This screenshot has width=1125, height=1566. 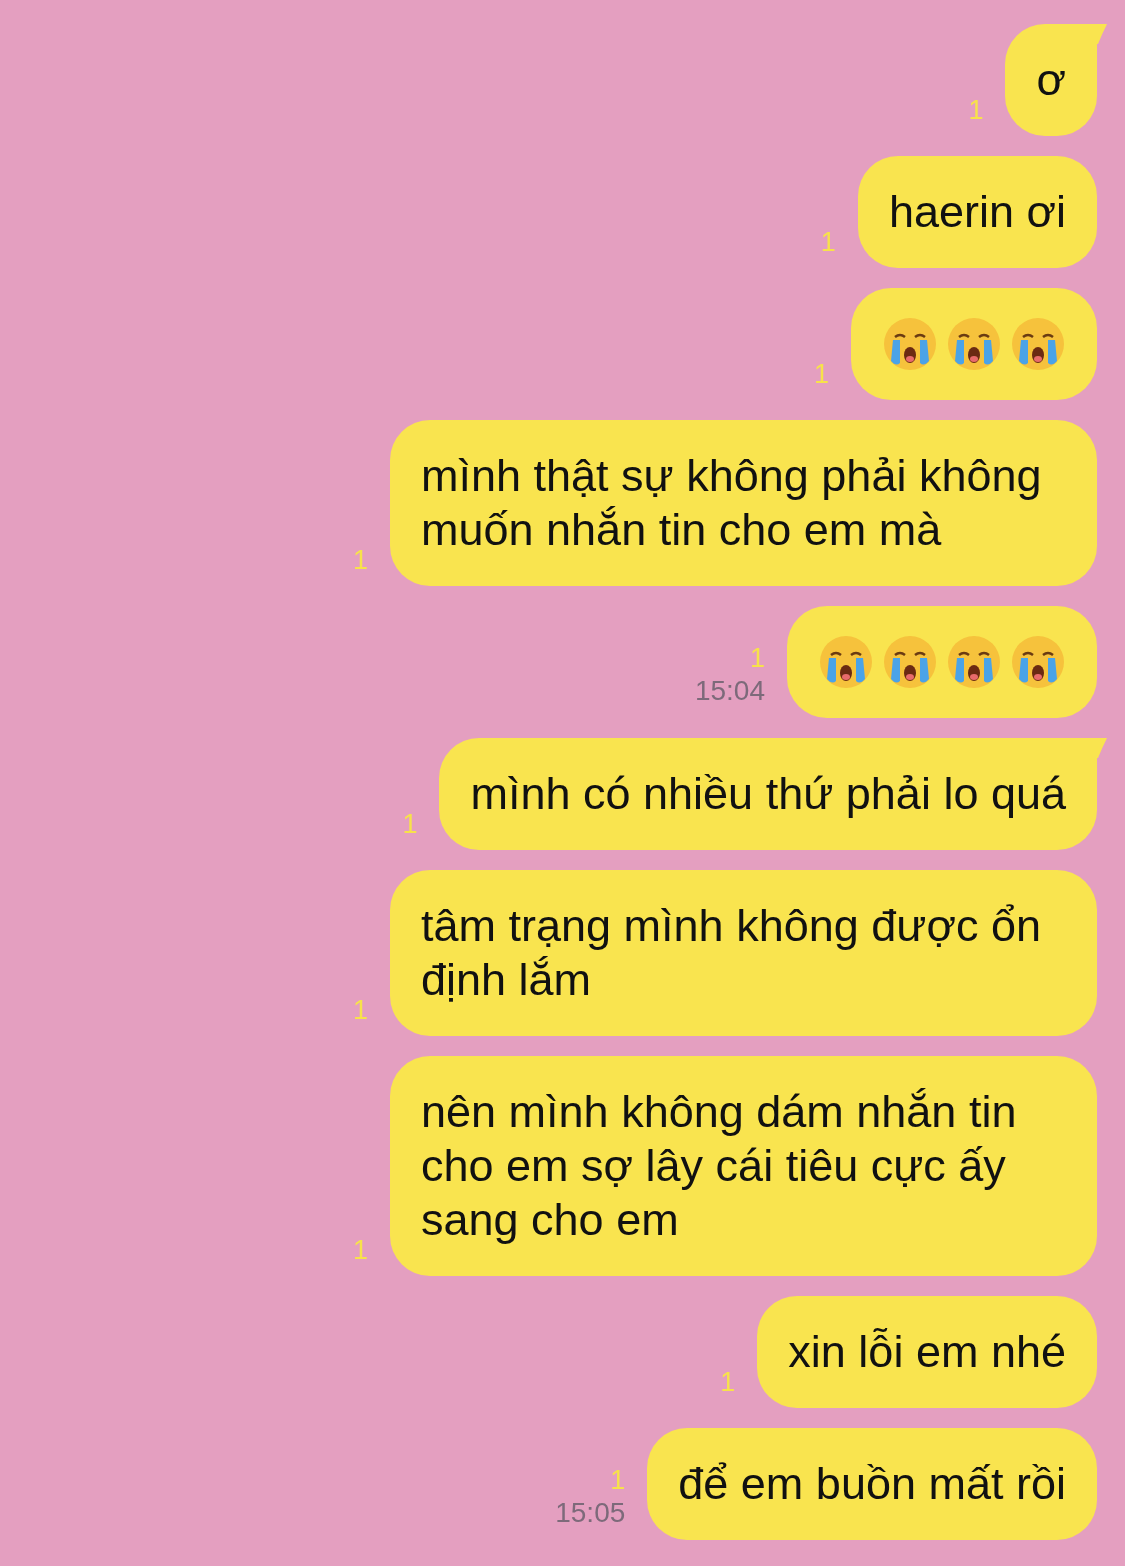 What do you see at coordinates (743, 1166) in the screenshot?
I see `message-bubble: nên mình không dám nhắn tin cho em sợ lây cái tiêu cực ấy sang cho em` at bounding box center [743, 1166].